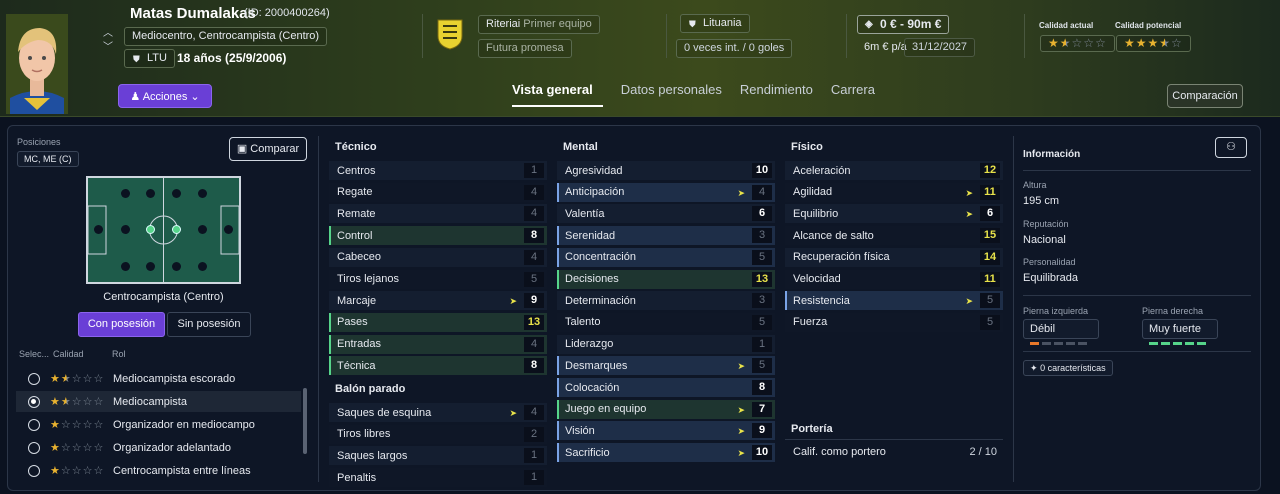 This screenshot has height=494, width=1280. Describe the element at coordinates (715, 23) in the screenshot. I see `nation-chip: ⛊ Lituania` at that location.